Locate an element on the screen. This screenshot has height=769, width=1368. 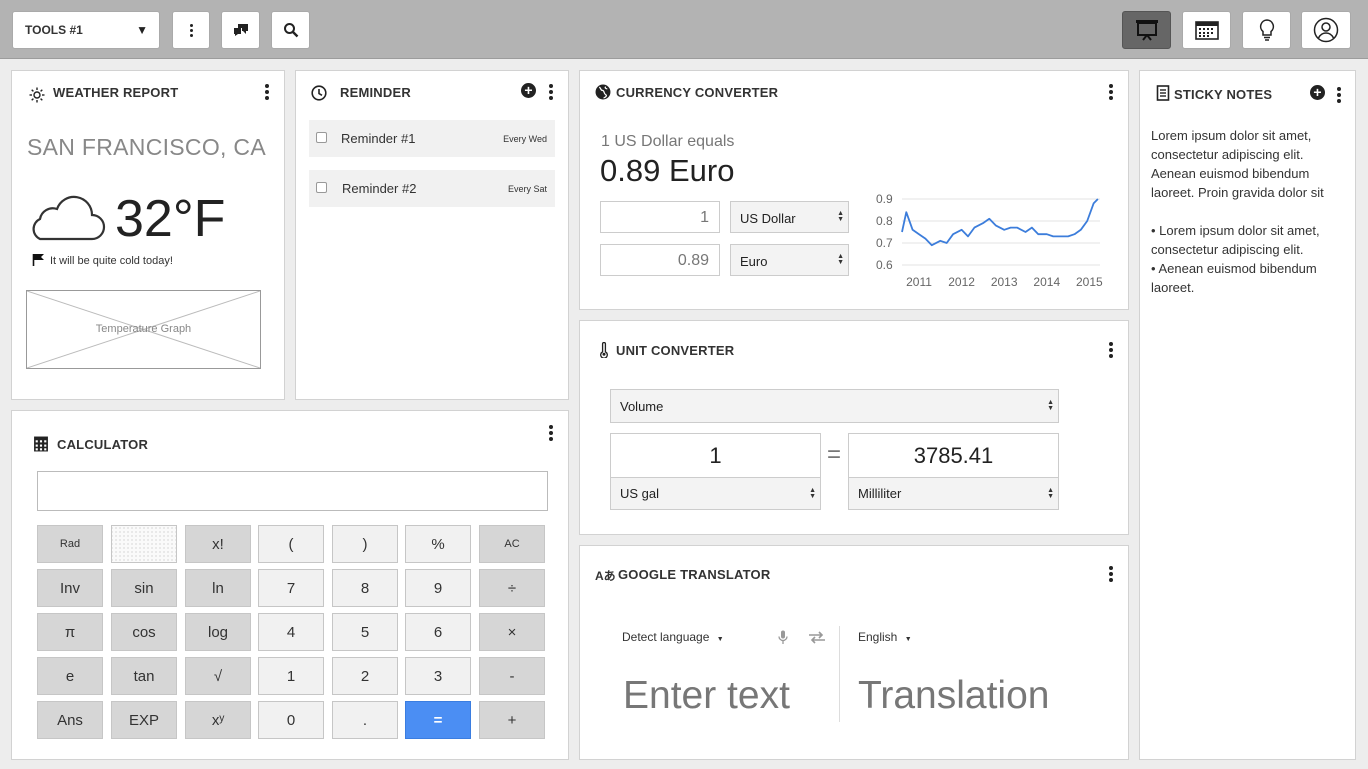
key-divide: ÷ is located at coordinates (512, 588).